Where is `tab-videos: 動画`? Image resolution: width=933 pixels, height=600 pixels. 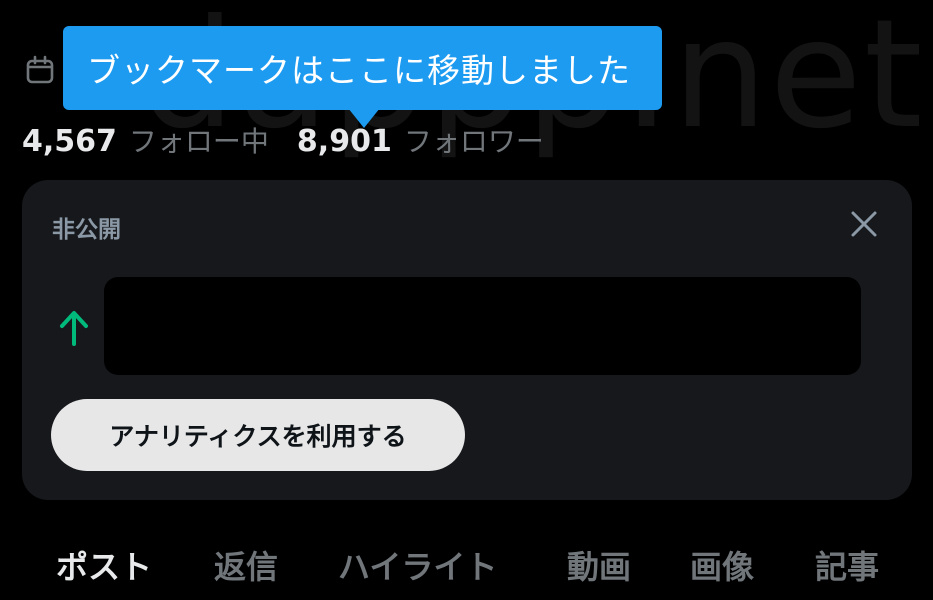
tab-videos: 動画 is located at coordinates (599, 565).